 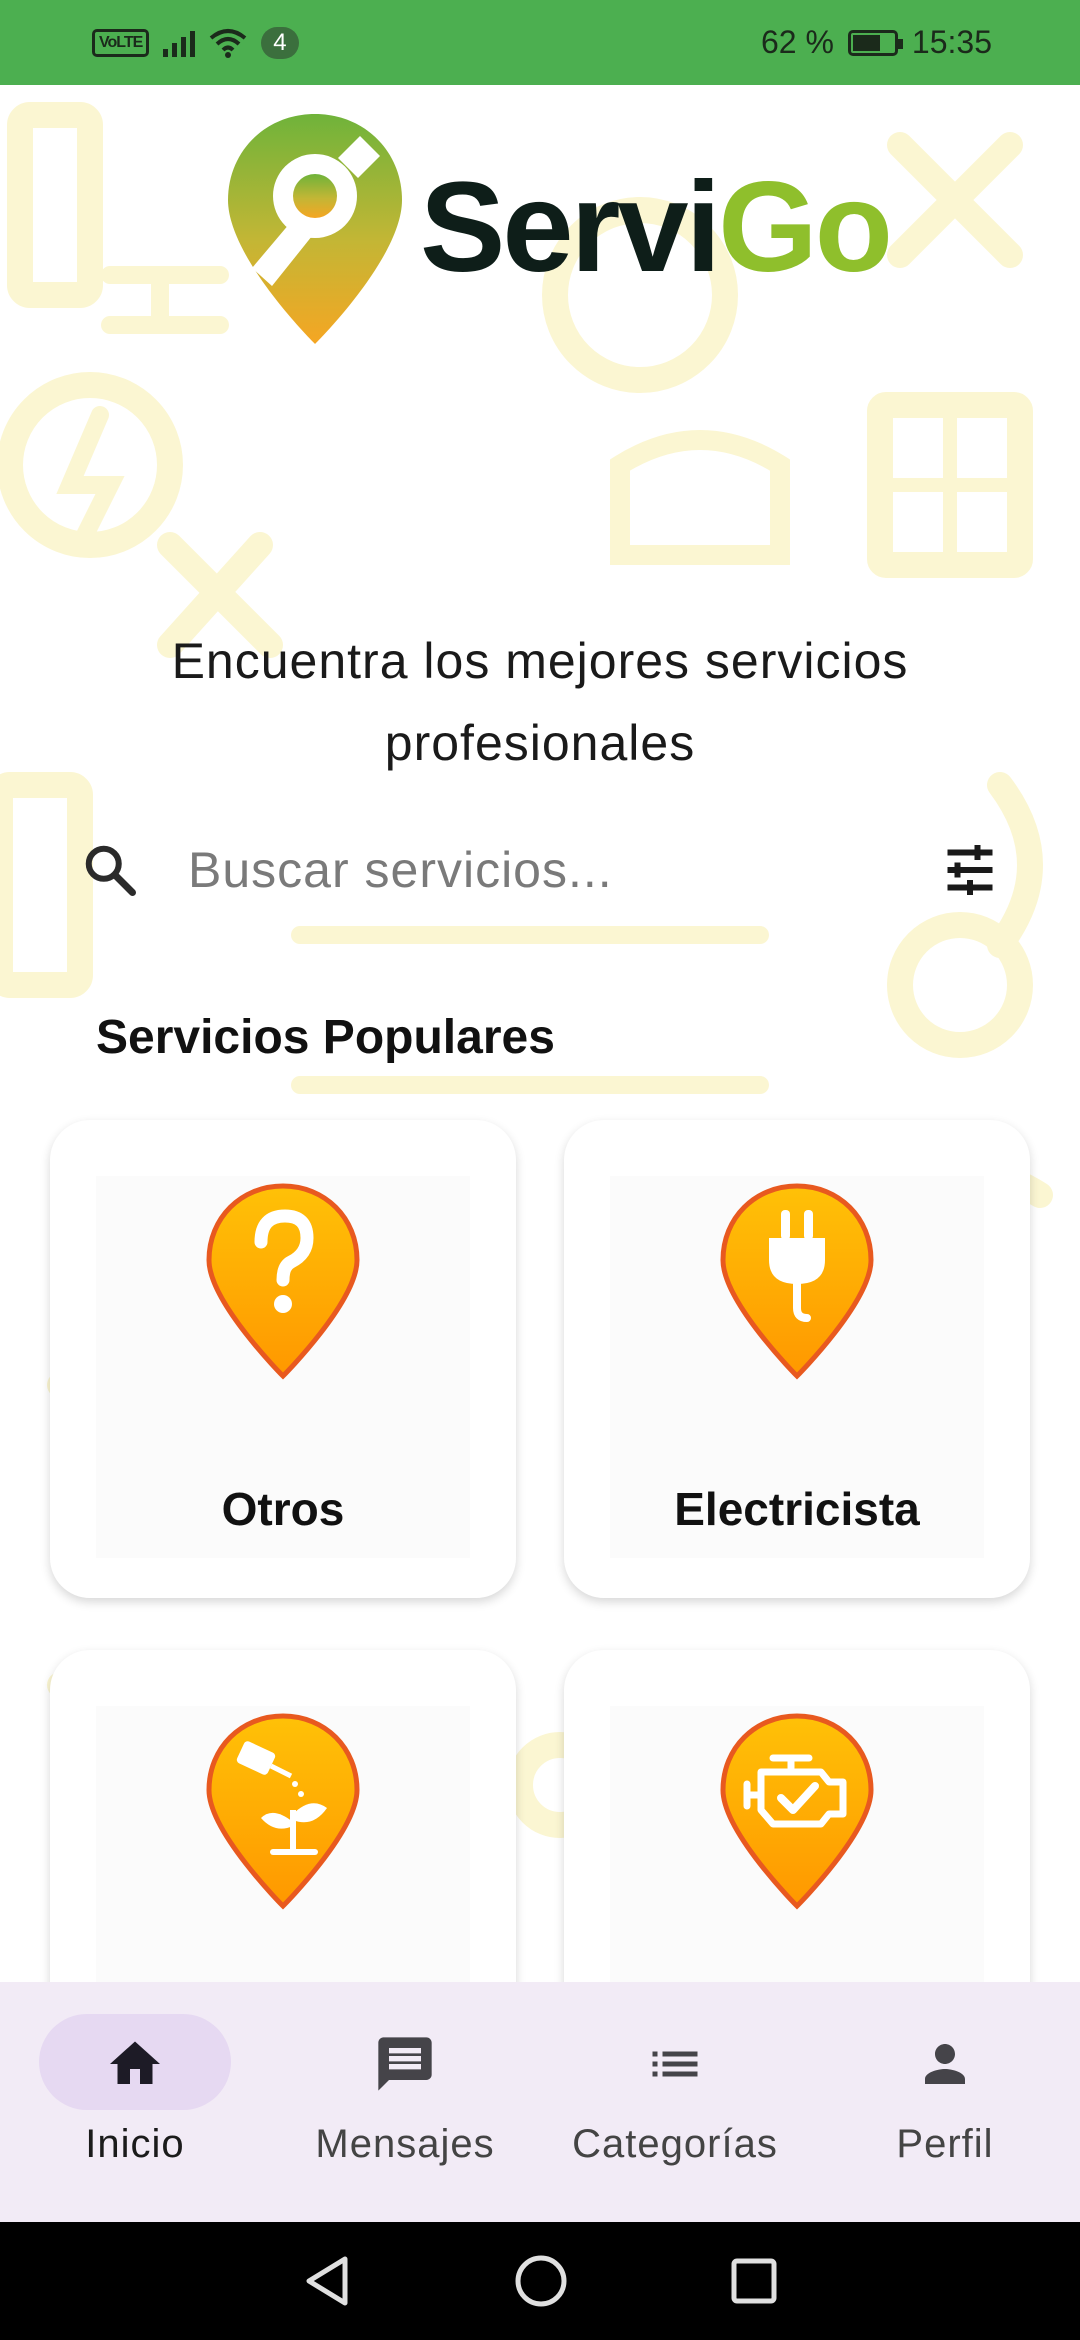 What do you see at coordinates (405, 2144) in the screenshot?
I see `nav-label: Mensajes` at bounding box center [405, 2144].